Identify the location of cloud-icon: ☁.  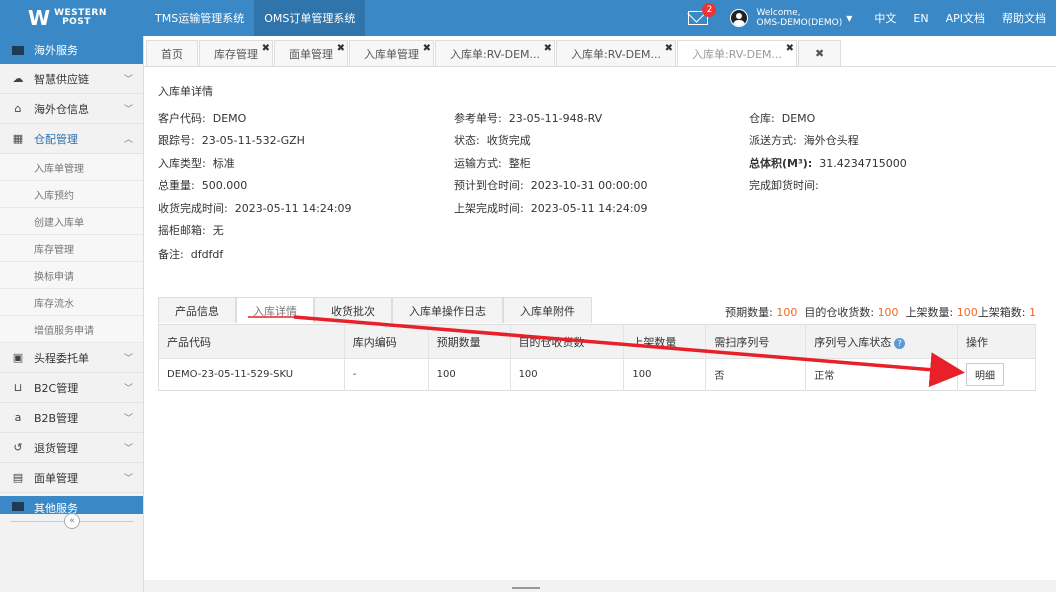
(18, 78).